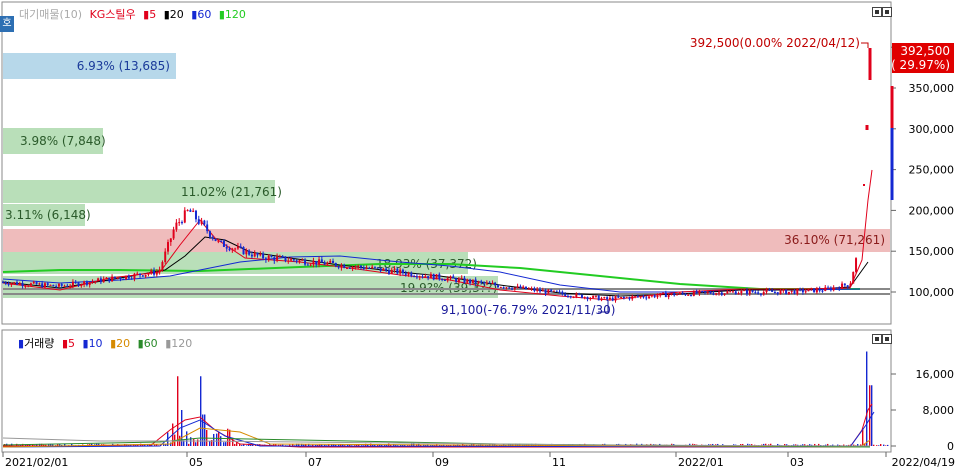 This screenshot has height=468, width=957. I want to click on legend-ma120: 120, so click(235, 14).